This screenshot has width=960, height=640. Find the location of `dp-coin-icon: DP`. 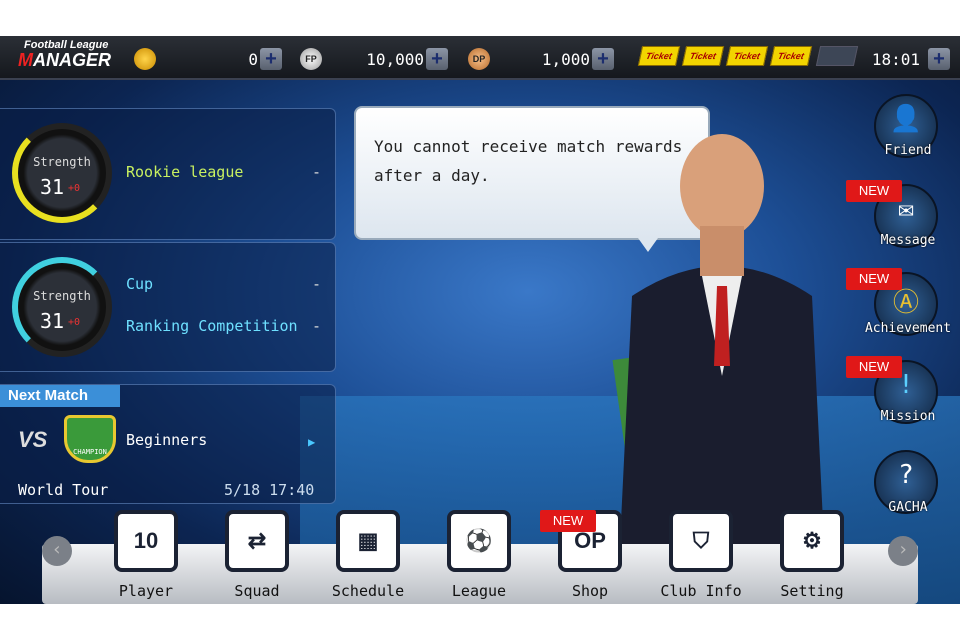

dp-coin-icon: DP is located at coordinates (479, 59).